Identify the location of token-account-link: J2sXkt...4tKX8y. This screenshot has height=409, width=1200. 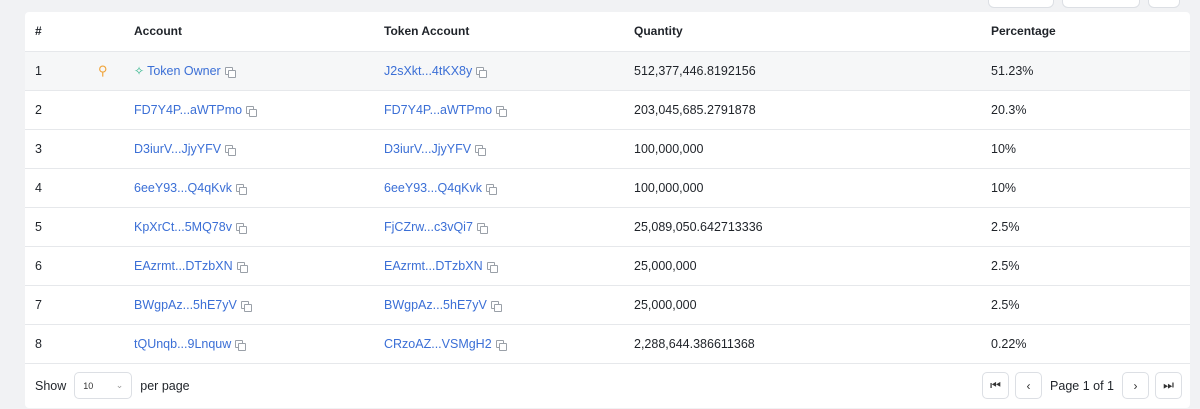
(428, 71).